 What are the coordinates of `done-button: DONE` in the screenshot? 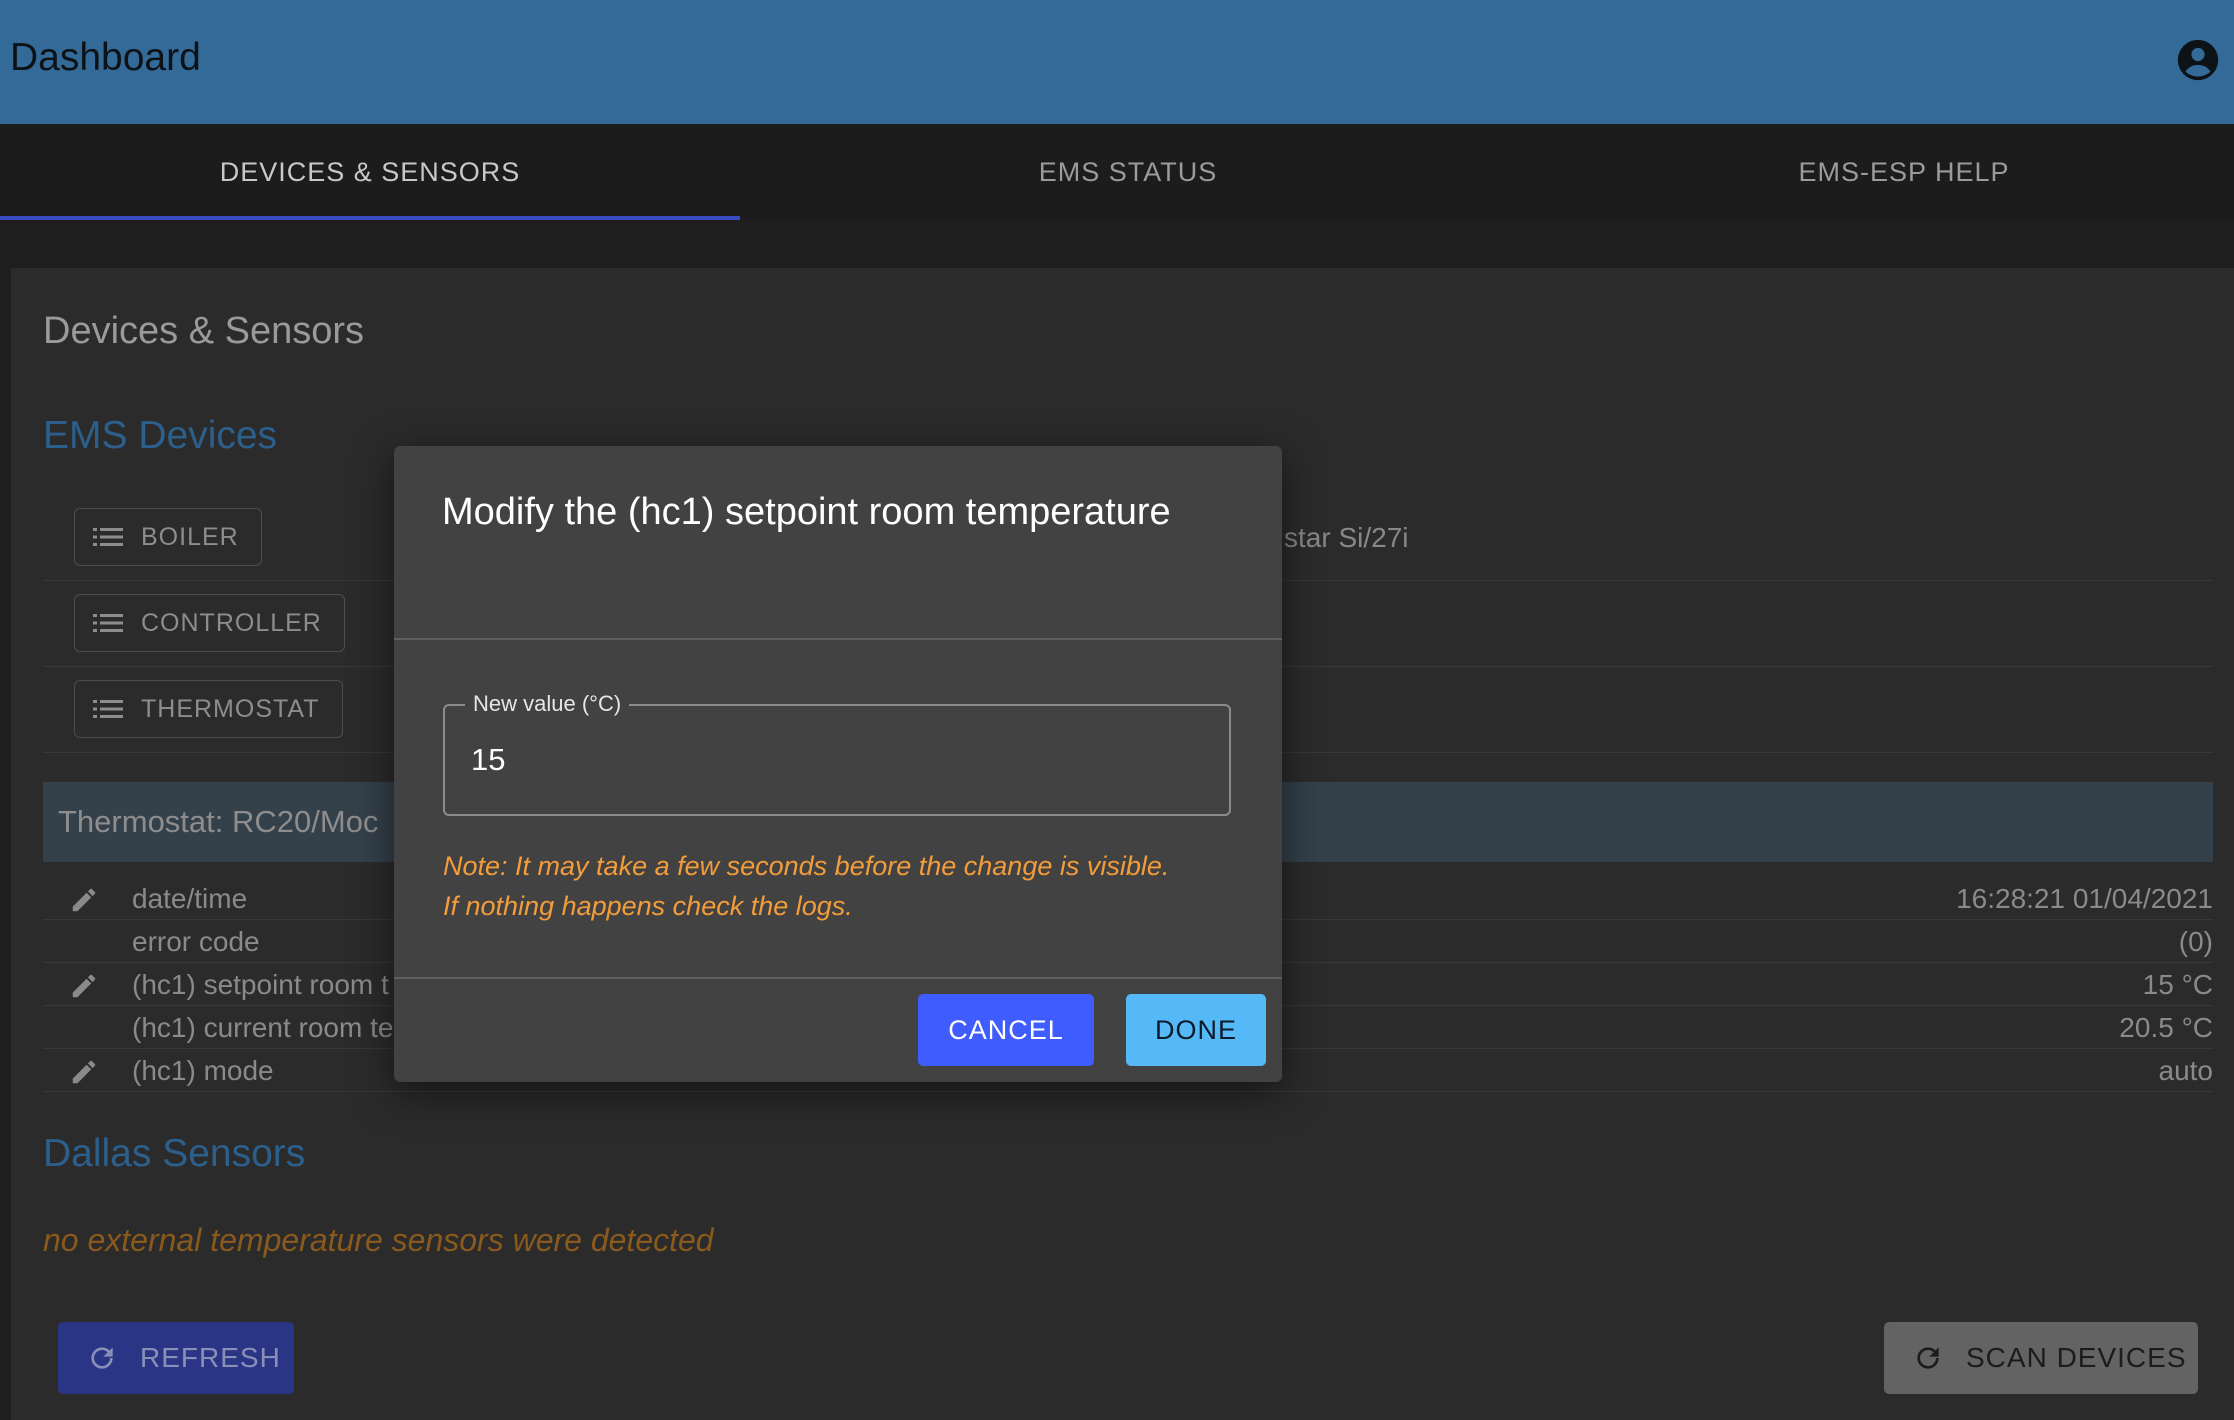 It's located at (1196, 1030).